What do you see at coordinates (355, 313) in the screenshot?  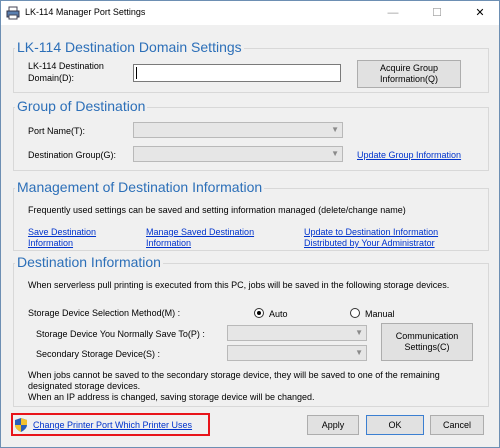 I see `manual-radio` at bounding box center [355, 313].